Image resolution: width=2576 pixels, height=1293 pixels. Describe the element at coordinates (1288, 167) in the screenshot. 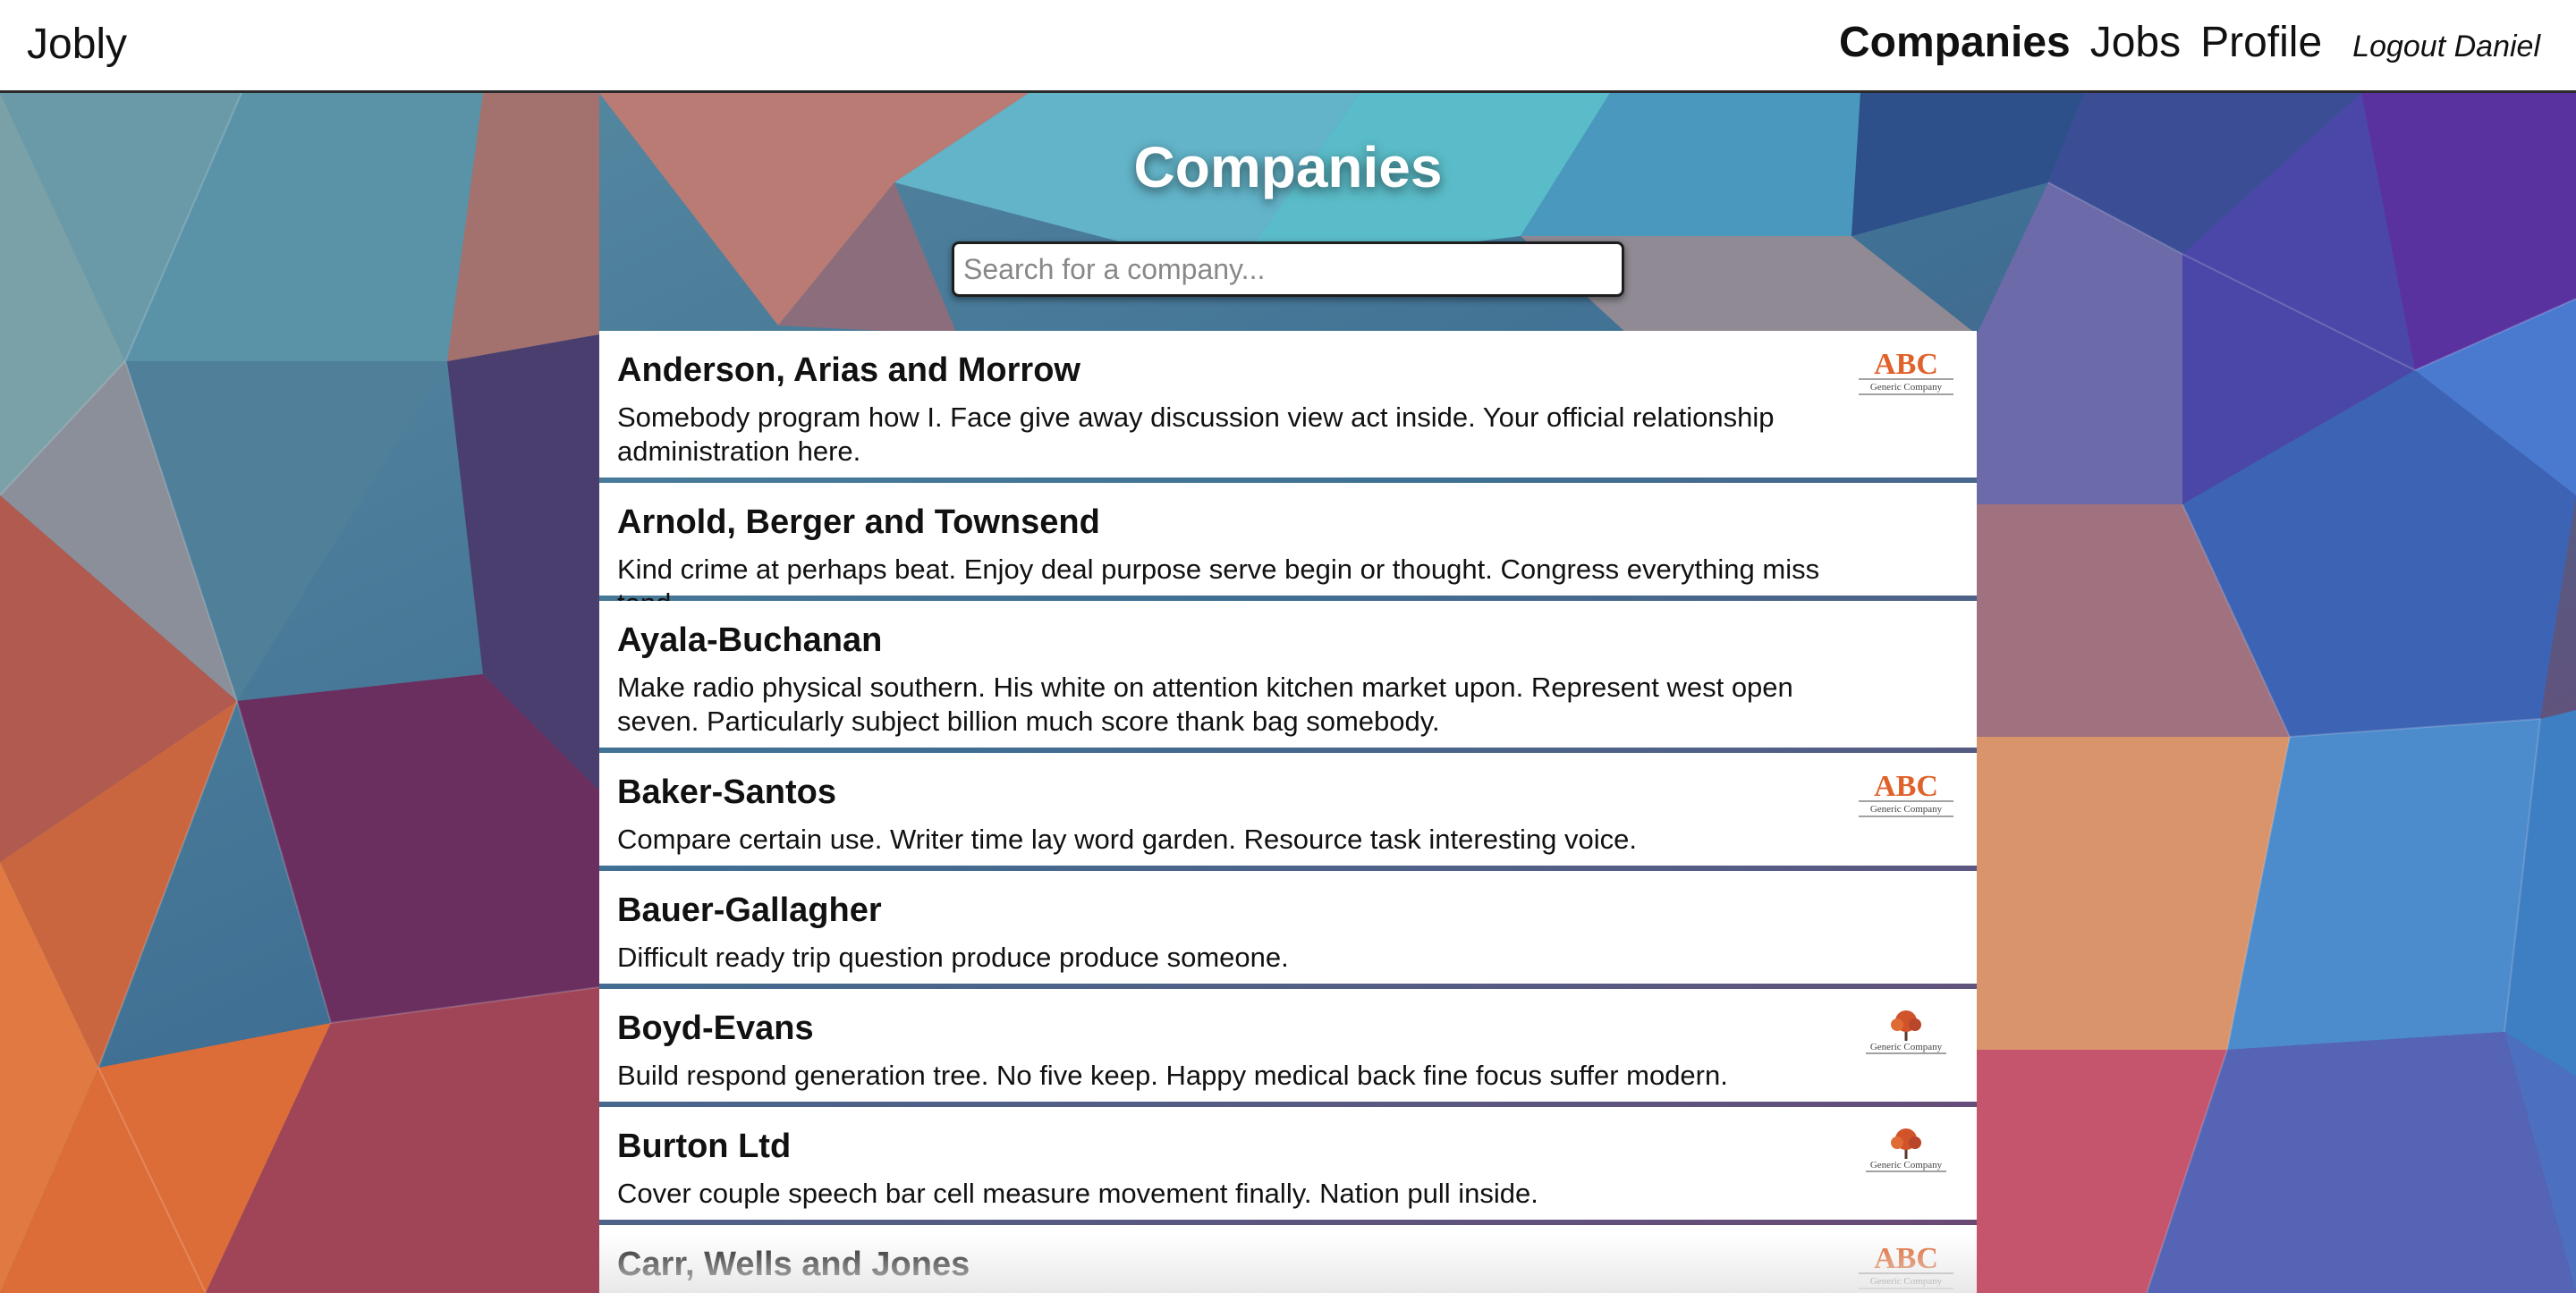

I see `page-title: Companies` at that location.